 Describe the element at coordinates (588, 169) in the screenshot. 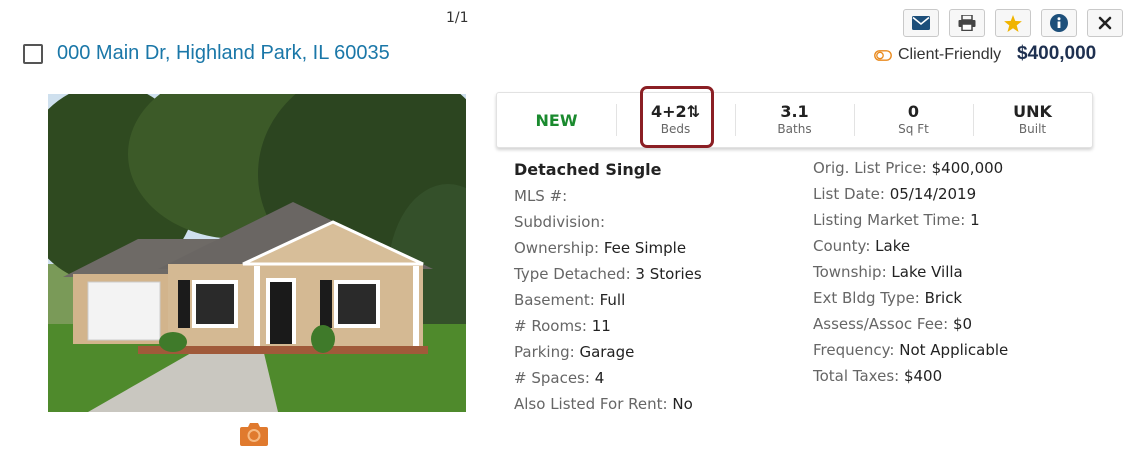

I see `property-type: Detached Single` at that location.